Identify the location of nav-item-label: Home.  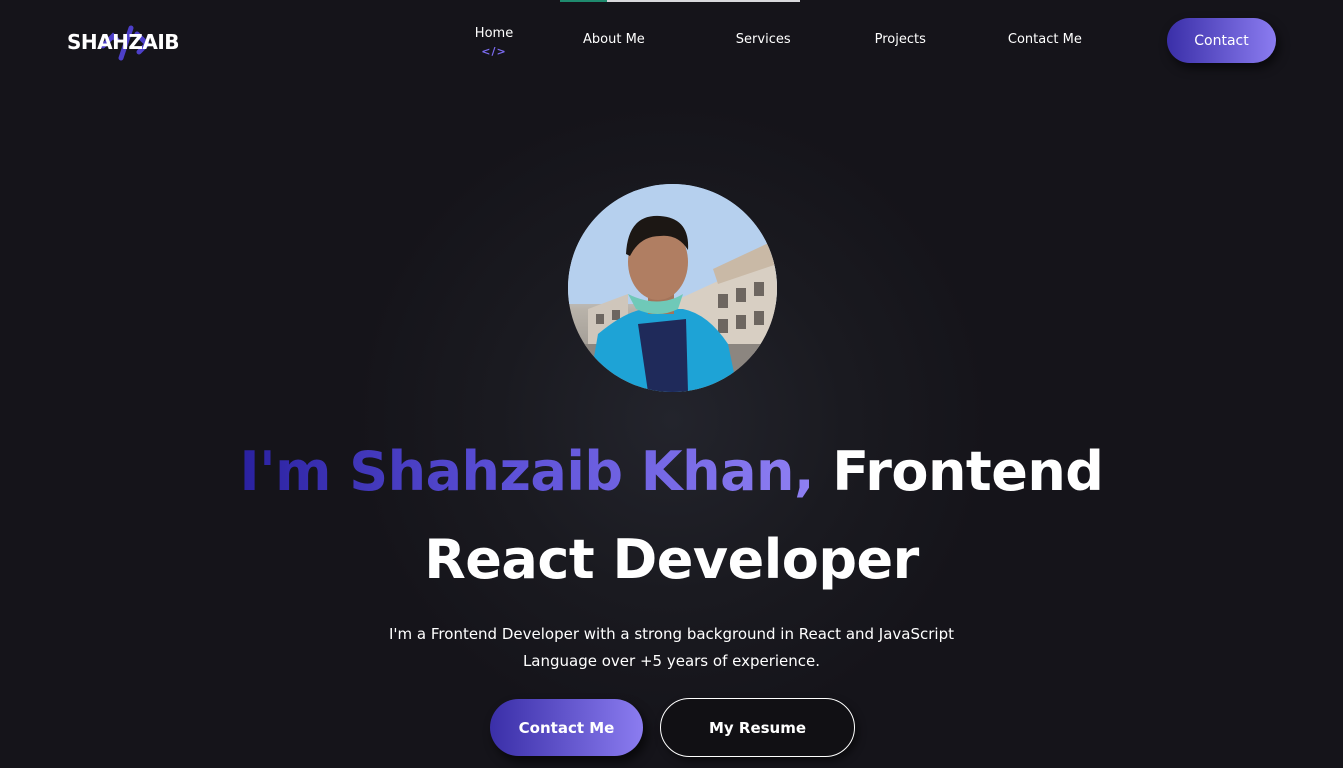
(494, 33).